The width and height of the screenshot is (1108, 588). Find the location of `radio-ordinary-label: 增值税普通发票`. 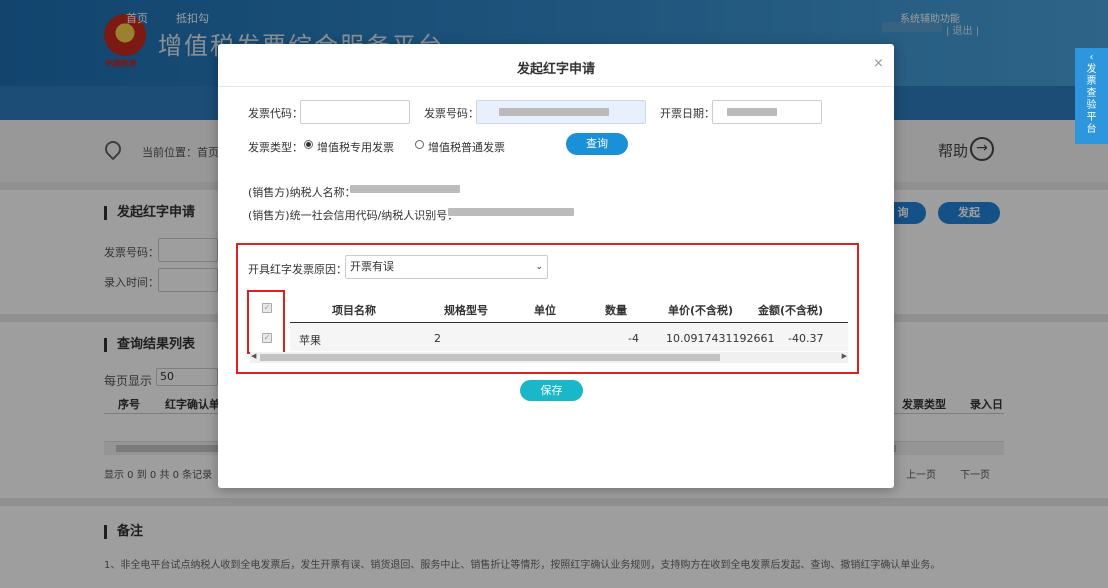

radio-ordinary-label: 增值税普通发票 is located at coordinates (466, 147).